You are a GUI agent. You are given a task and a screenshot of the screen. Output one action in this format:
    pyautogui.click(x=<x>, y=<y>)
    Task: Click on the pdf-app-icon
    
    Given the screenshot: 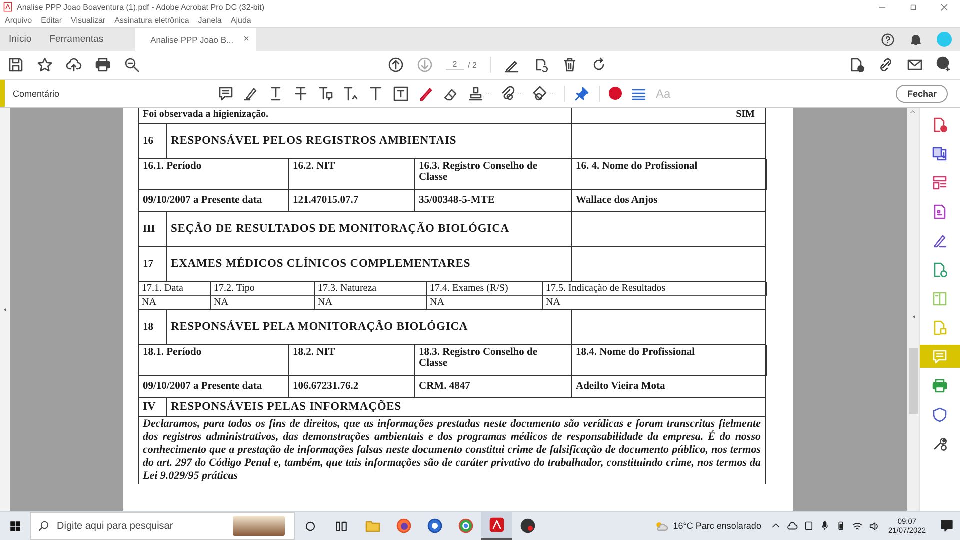 What is the action you would take?
    pyautogui.click(x=496, y=525)
    